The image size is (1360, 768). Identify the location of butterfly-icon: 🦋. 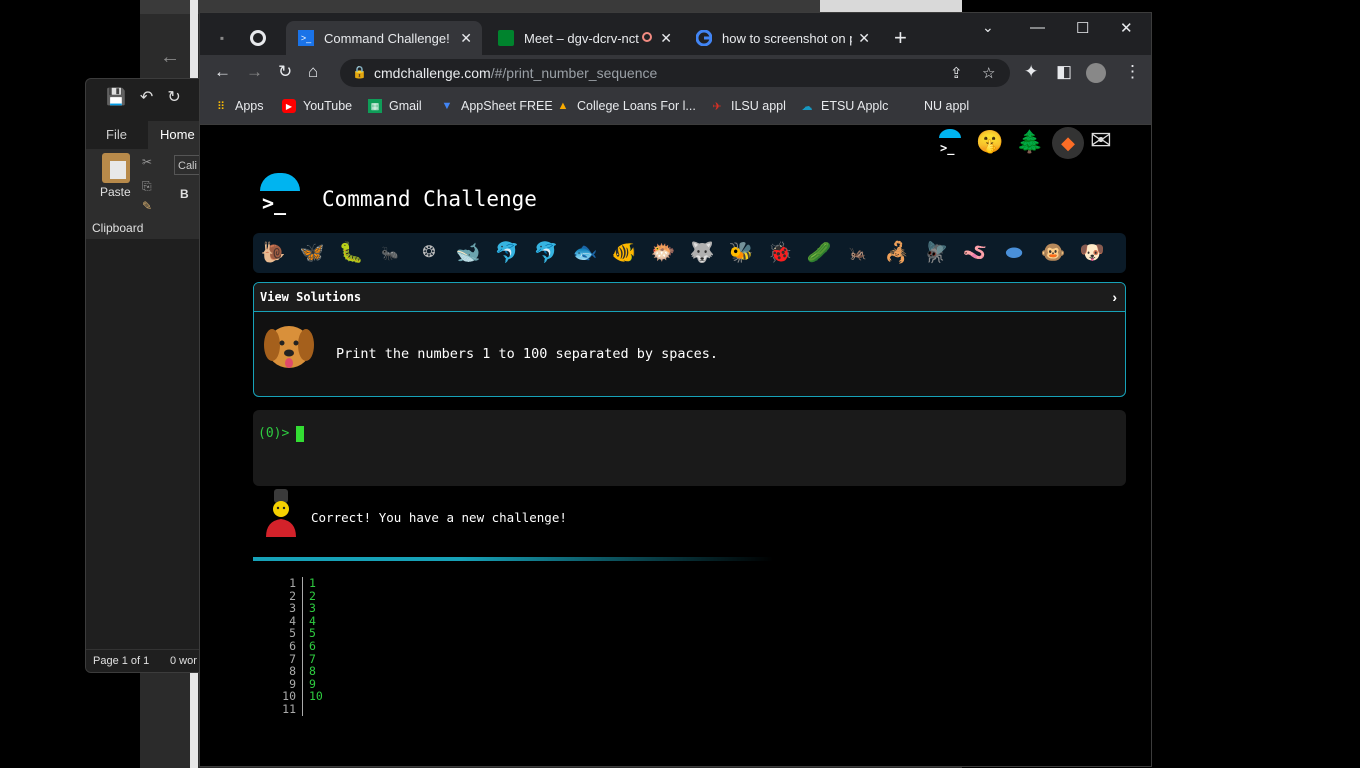
(312, 253).